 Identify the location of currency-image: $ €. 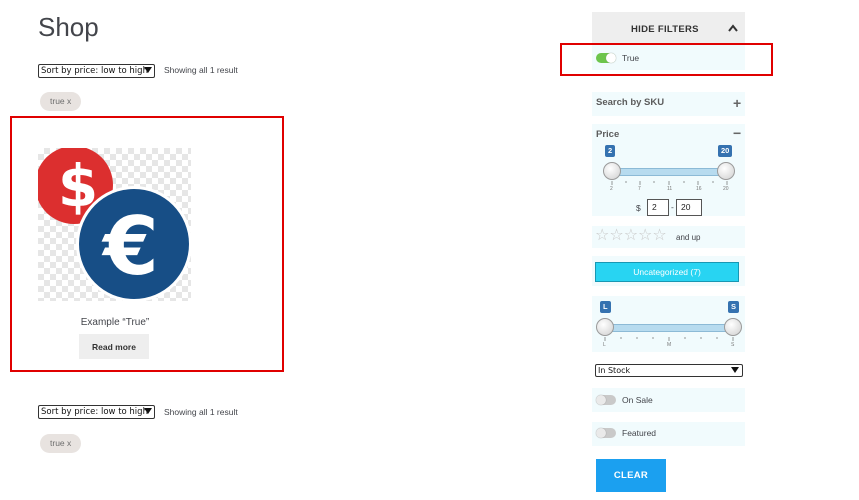
(114, 224).